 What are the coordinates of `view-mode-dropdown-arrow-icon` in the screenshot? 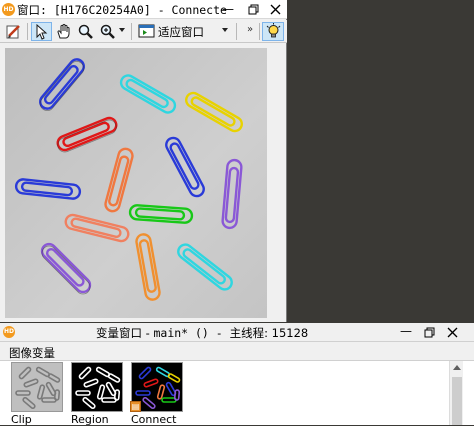 It's located at (225, 30).